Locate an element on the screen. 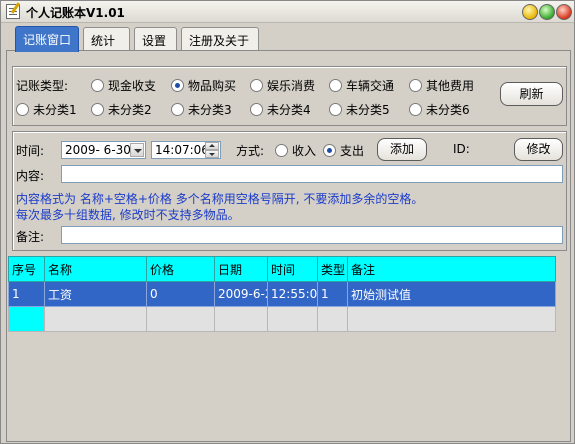 This screenshot has height=444, width=575. radio-income: 收入 is located at coordinates (295, 150).